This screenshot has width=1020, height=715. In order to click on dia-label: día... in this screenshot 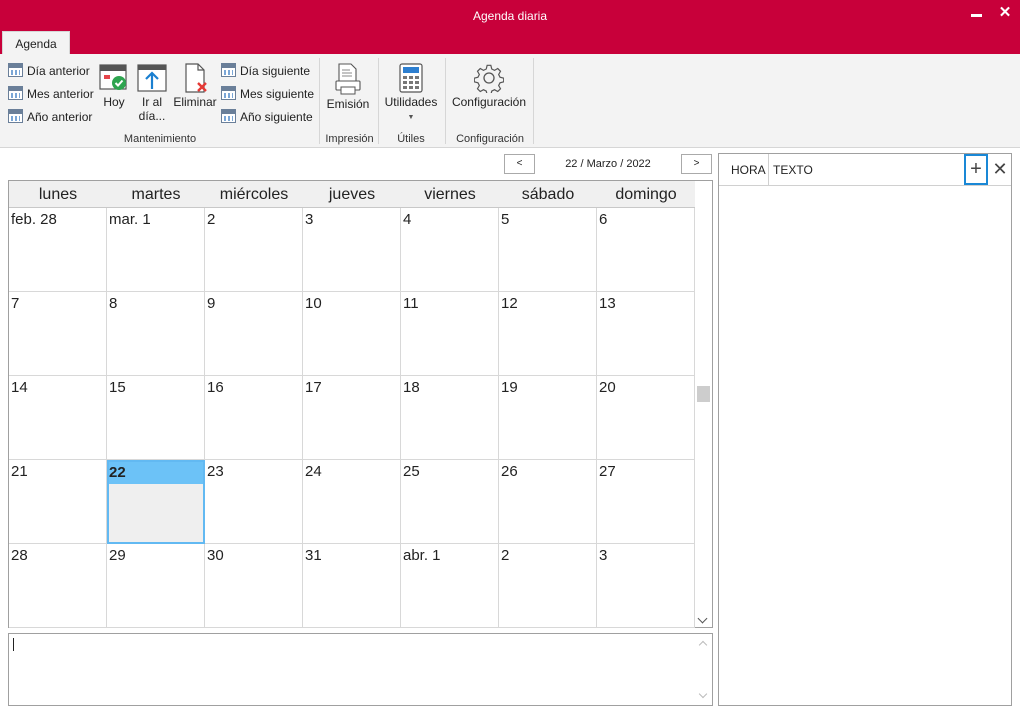, I will do `click(152, 116)`.